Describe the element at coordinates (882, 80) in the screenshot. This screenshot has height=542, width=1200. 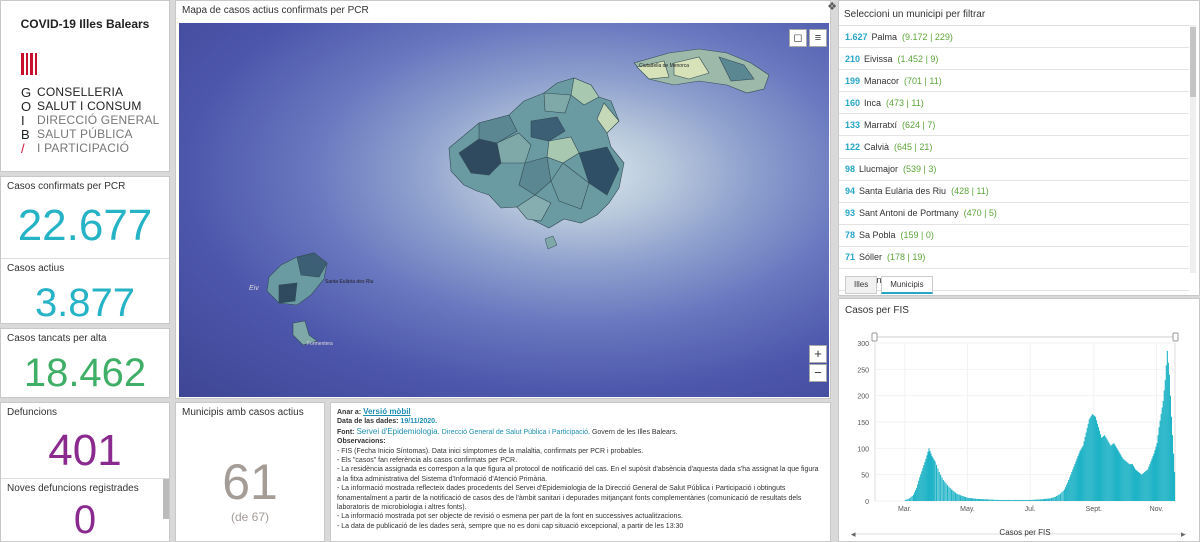
I see `list-item-name: Manacor` at that location.